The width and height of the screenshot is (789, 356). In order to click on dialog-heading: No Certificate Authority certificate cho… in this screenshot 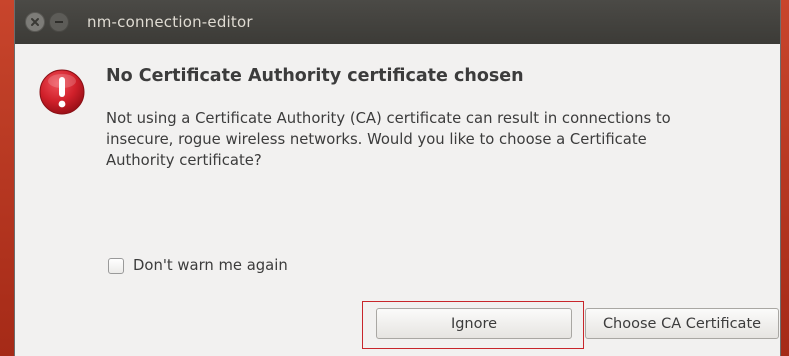, I will do `click(315, 76)`.